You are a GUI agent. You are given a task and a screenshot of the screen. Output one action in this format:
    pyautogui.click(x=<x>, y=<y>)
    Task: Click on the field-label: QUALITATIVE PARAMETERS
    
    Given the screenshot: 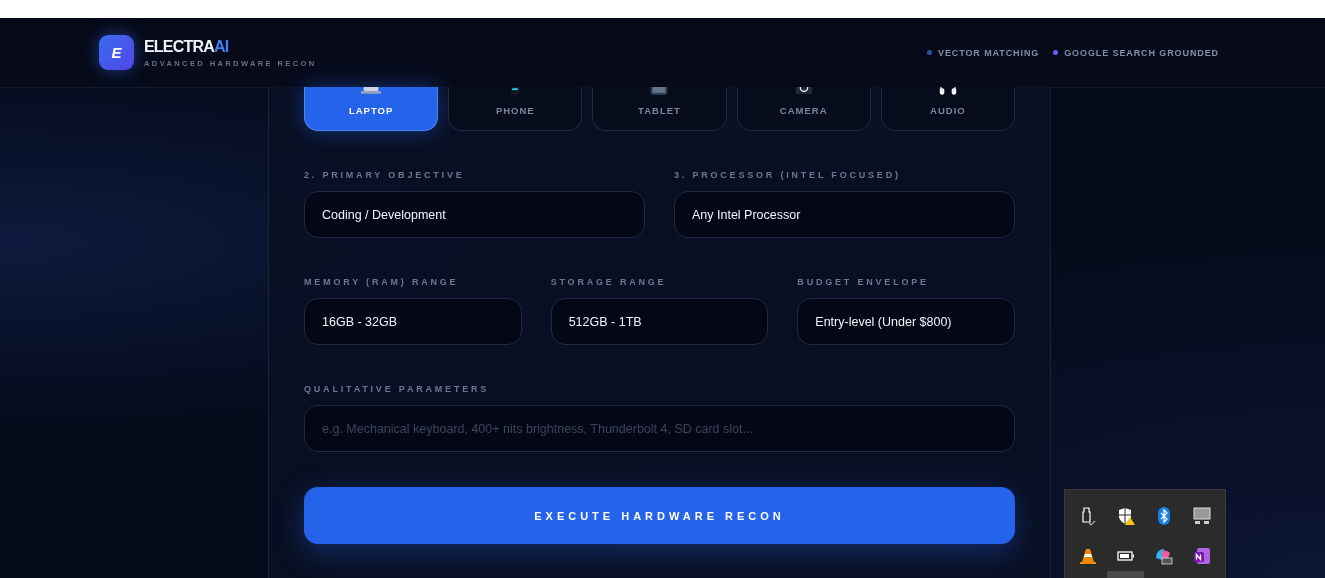 What is the action you would take?
    pyautogui.click(x=397, y=389)
    